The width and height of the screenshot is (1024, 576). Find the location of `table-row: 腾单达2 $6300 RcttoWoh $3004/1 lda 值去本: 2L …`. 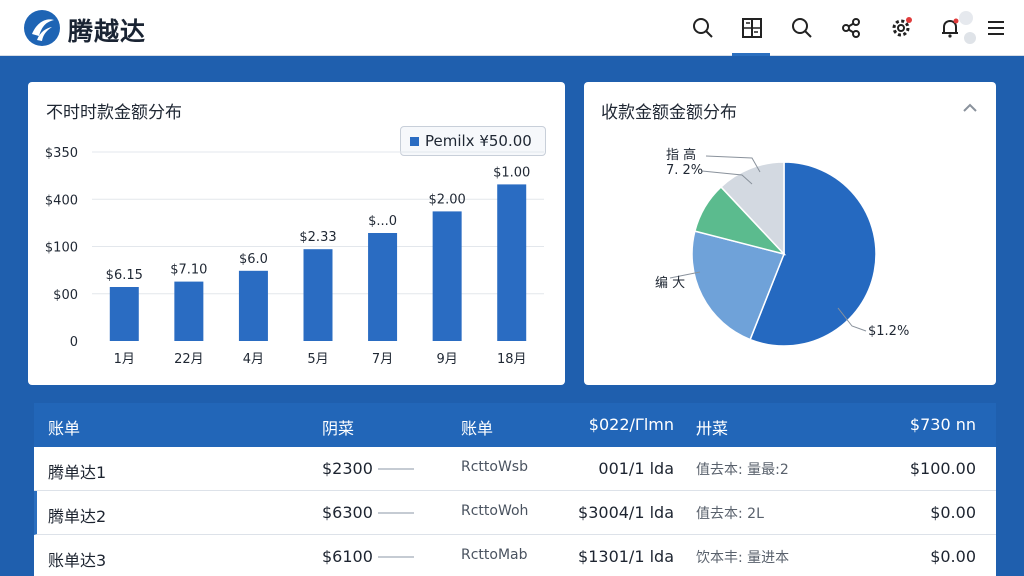

table-row: 腾单达2 $6300 RcttoWoh $3004/1 lda 值去本: 2L … is located at coordinates (515, 513).